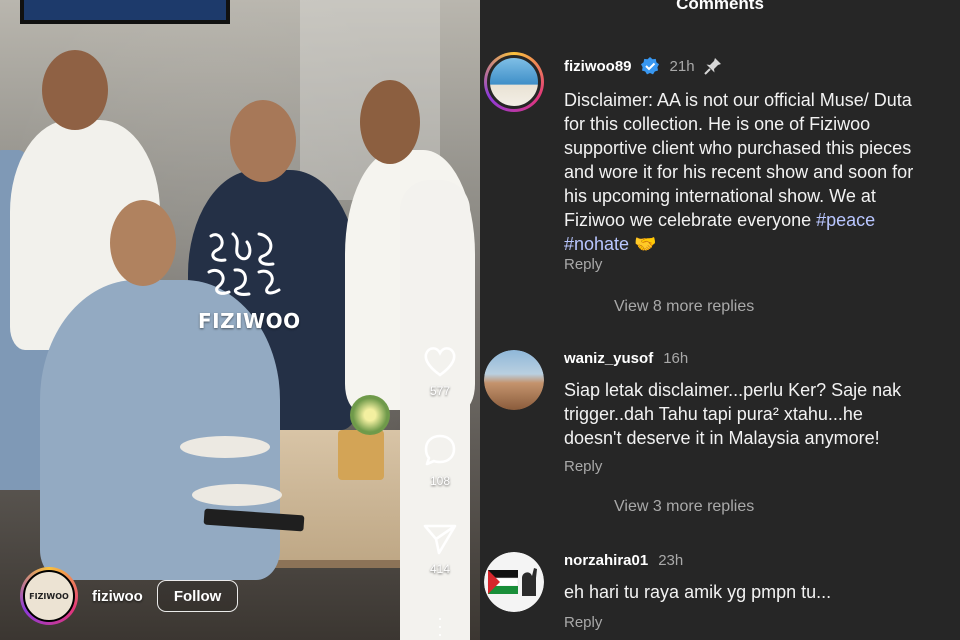 This screenshot has height=640, width=960. What do you see at coordinates (361, 455) in the screenshot?
I see `vase` at bounding box center [361, 455].